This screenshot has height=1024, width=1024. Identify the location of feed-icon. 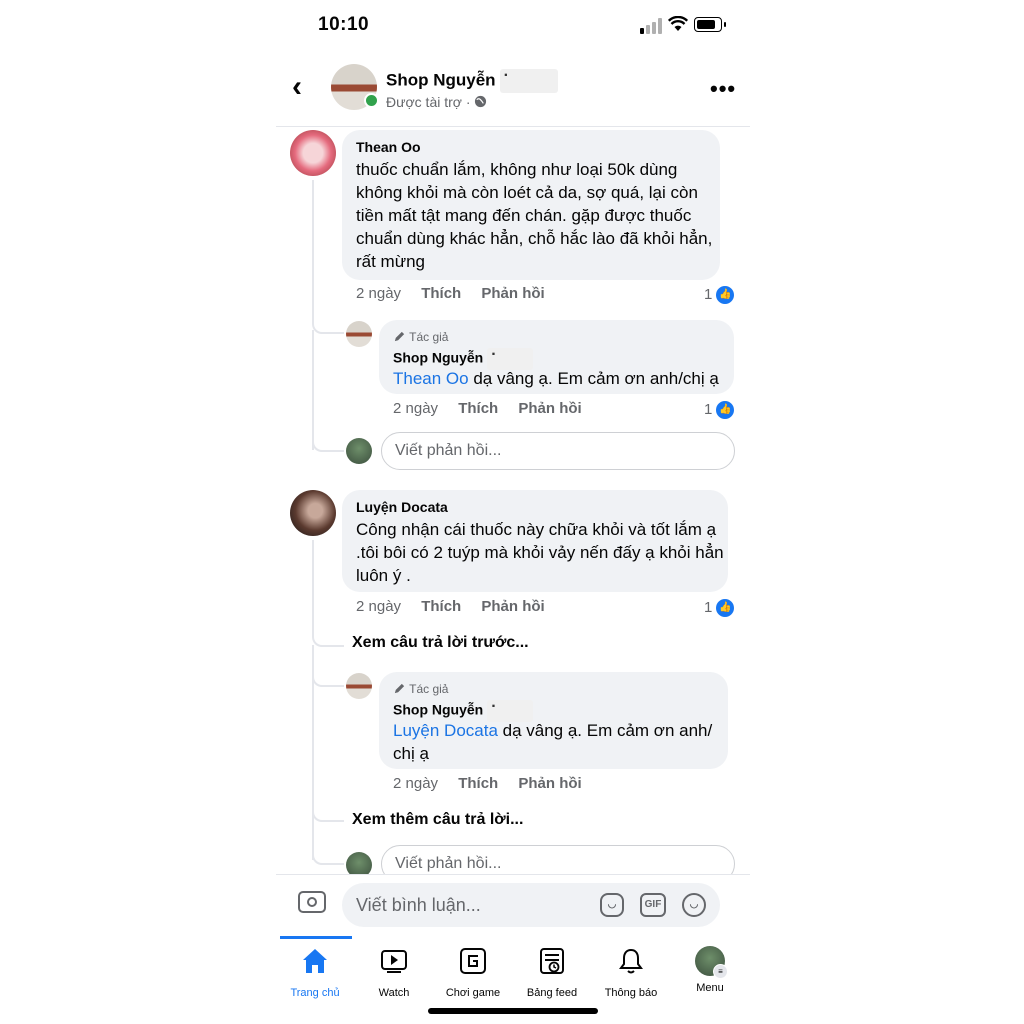
(552, 961).